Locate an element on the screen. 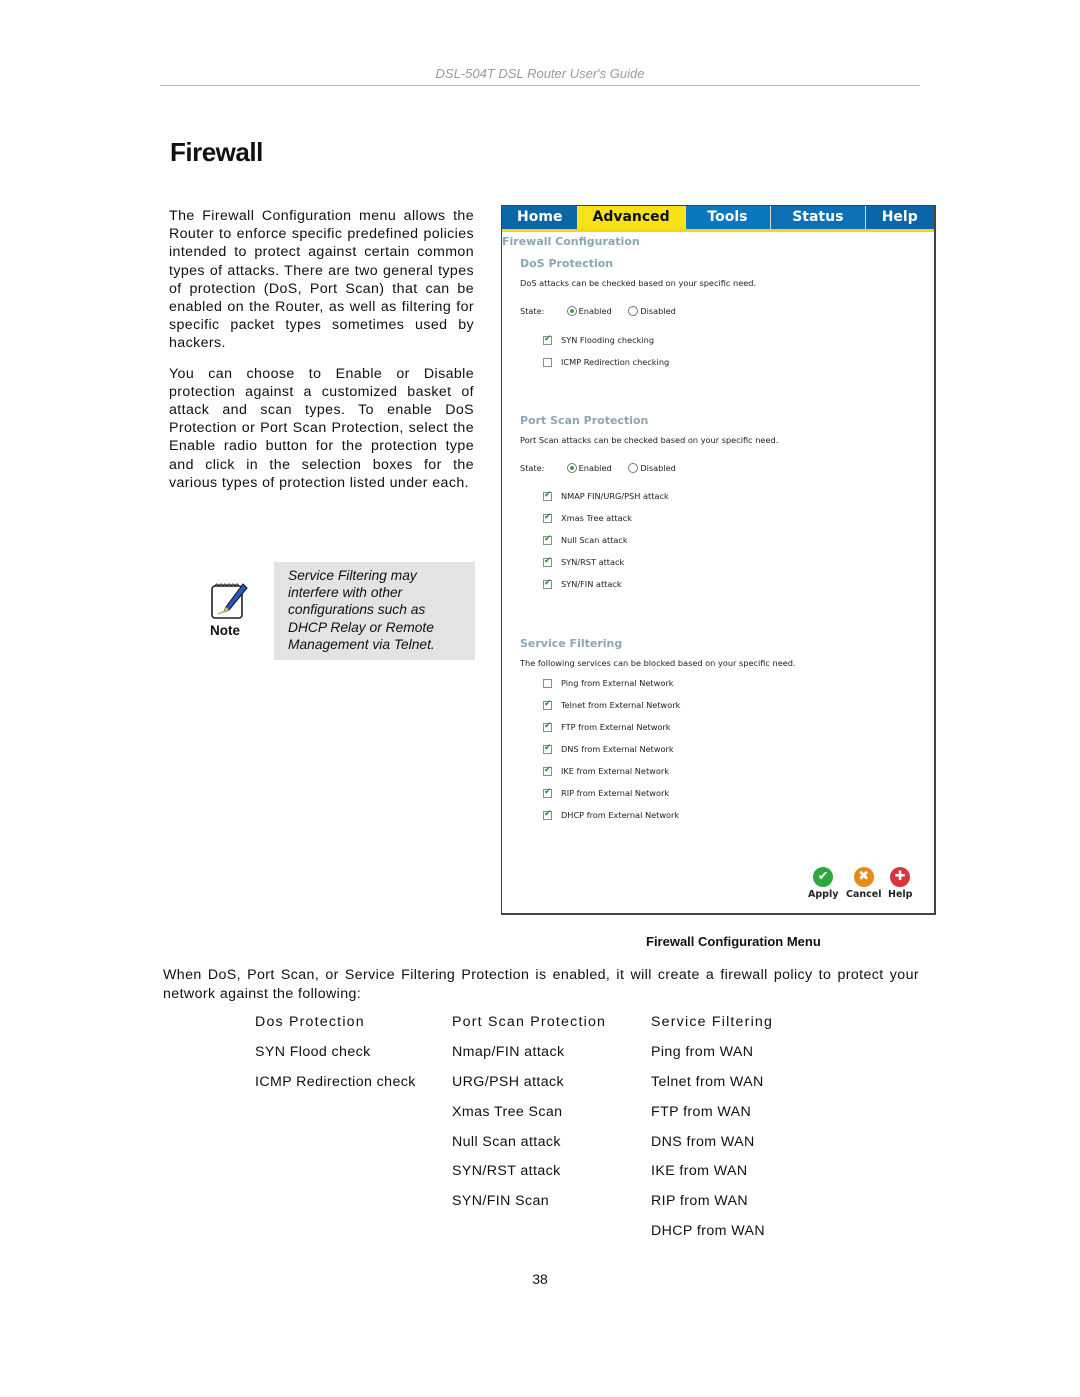  port-scan-option-xmas: Xmas Tree attack is located at coordinates (587, 518).